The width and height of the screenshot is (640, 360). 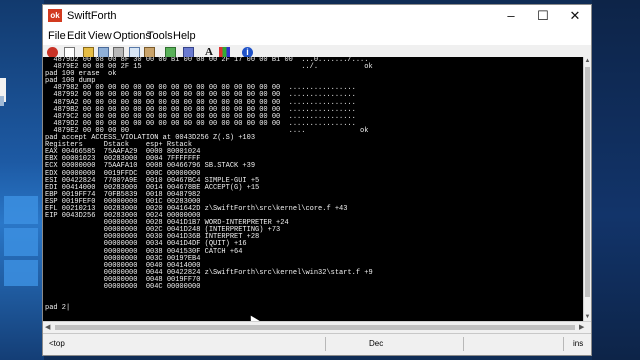 I want to click on menu-file: File, so click(x=57, y=36).